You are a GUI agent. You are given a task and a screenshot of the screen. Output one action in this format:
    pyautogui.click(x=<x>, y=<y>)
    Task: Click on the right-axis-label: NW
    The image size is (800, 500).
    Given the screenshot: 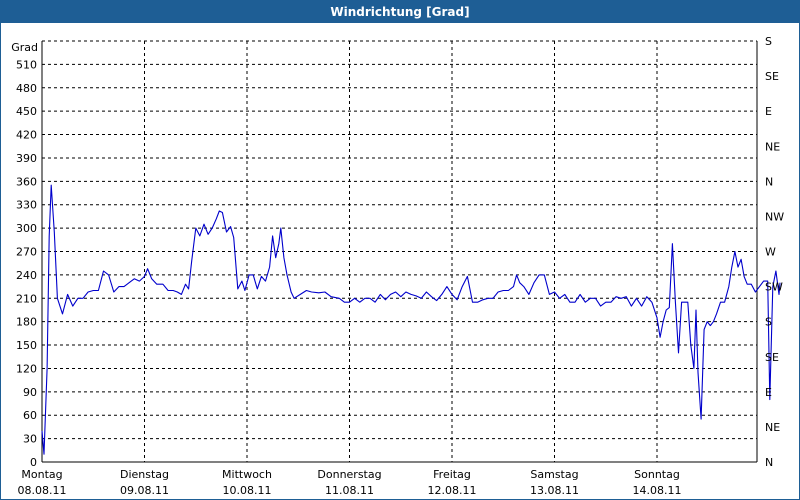 What is the action you would take?
    pyautogui.click(x=774, y=216)
    